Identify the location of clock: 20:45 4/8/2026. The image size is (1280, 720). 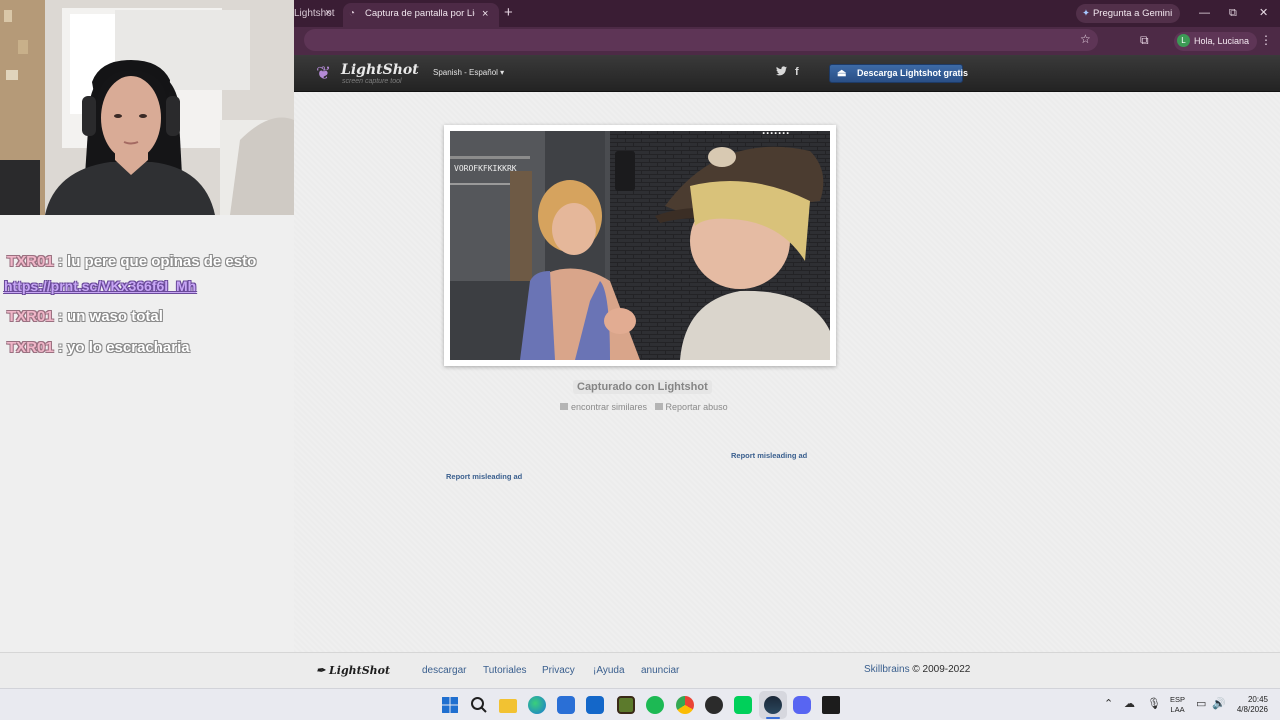
(1249, 705).